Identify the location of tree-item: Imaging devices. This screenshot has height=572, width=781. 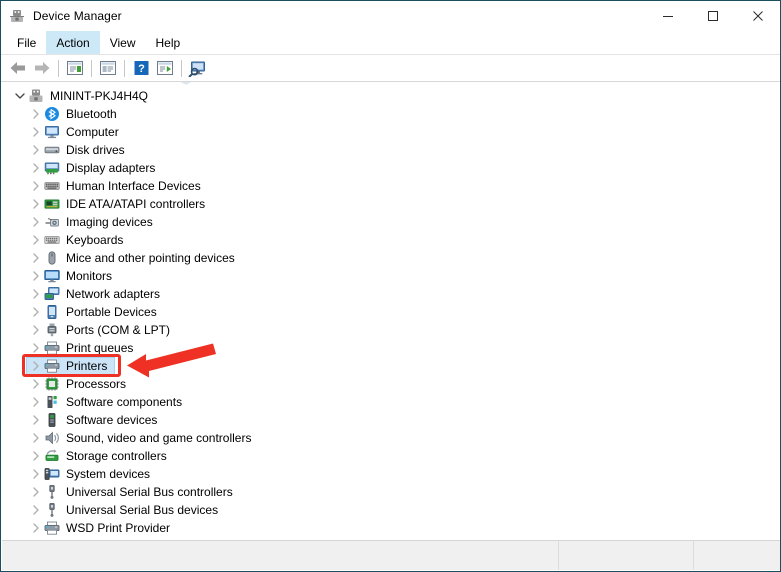
(391, 222).